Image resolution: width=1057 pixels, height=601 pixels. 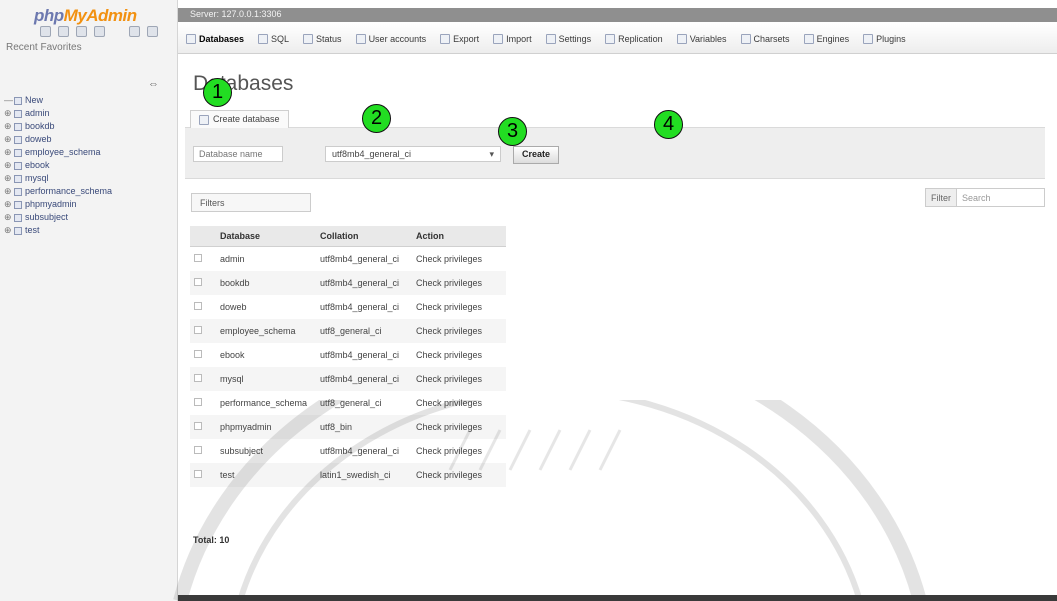 What do you see at coordinates (266, 379) in the screenshot?
I see `database-name-link: mysql` at bounding box center [266, 379].